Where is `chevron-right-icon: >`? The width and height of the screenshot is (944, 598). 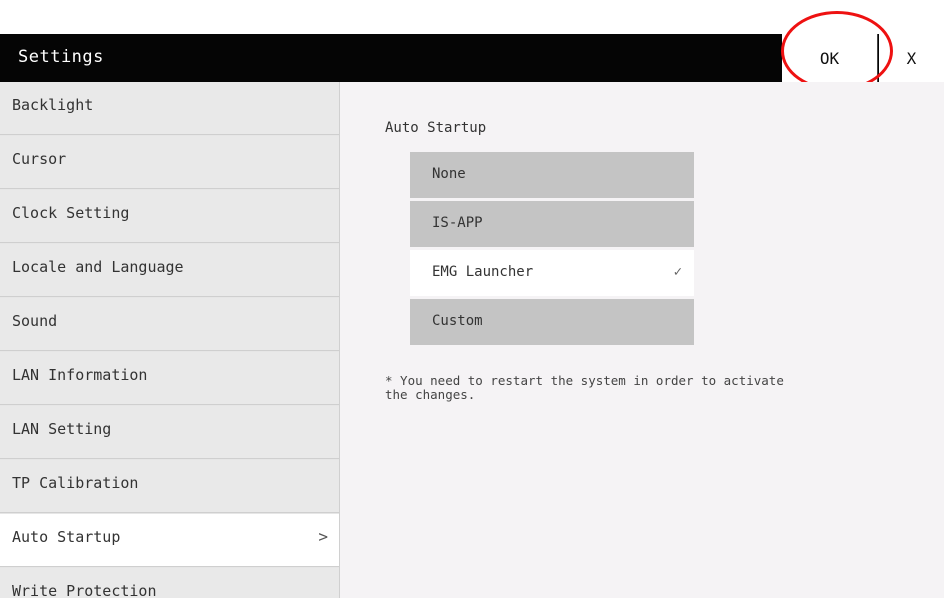 chevron-right-icon: > is located at coordinates (323, 536).